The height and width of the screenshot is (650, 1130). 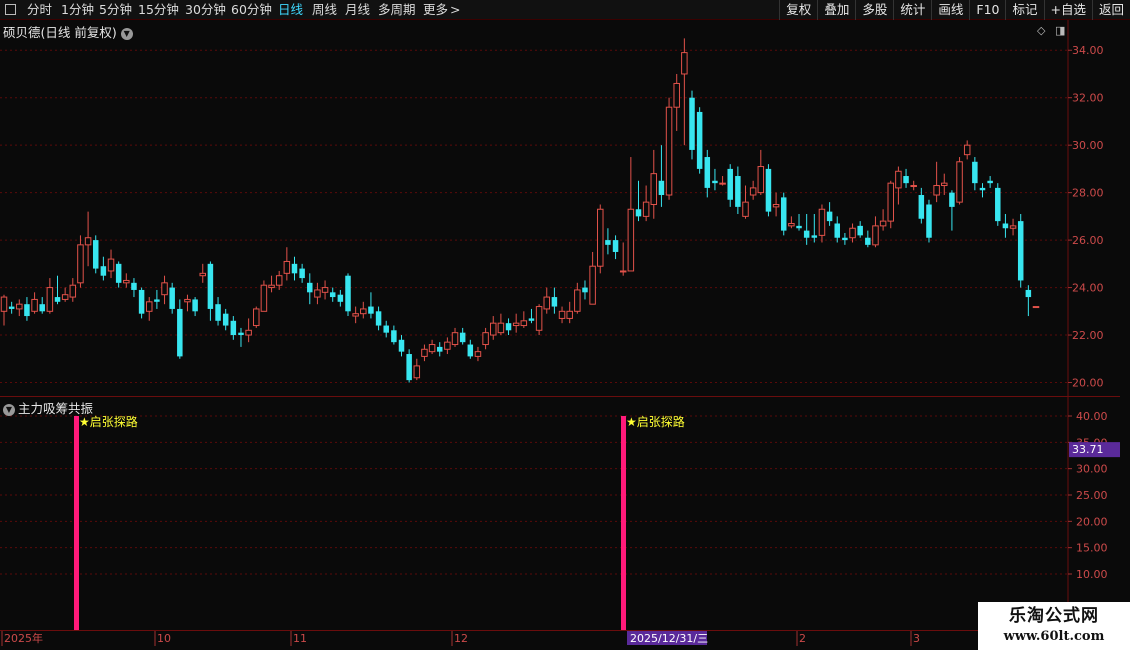 I want to click on x-axis-label: 10, so click(x=164, y=638).